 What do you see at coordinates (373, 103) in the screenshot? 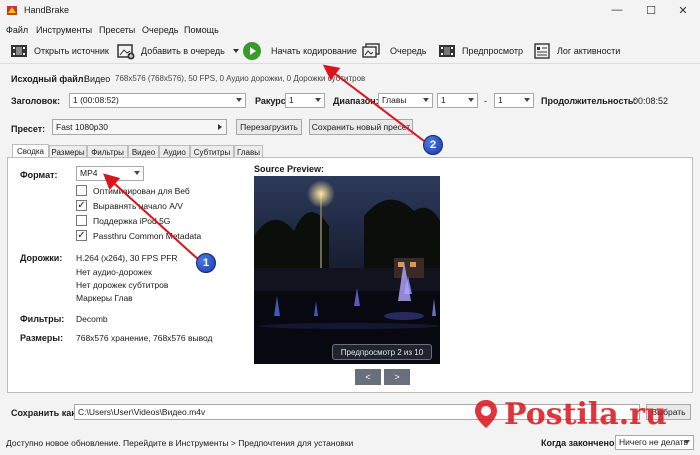
I see `arrow-to-start-encode` at bounding box center [373, 103].